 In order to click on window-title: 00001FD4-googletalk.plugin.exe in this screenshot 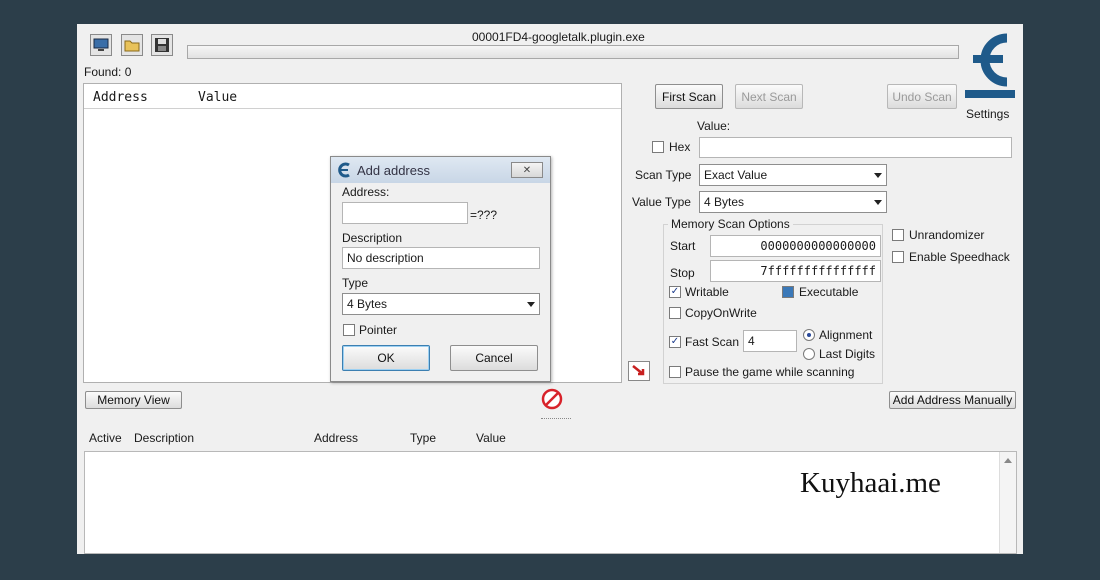, I will do `click(558, 37)`.